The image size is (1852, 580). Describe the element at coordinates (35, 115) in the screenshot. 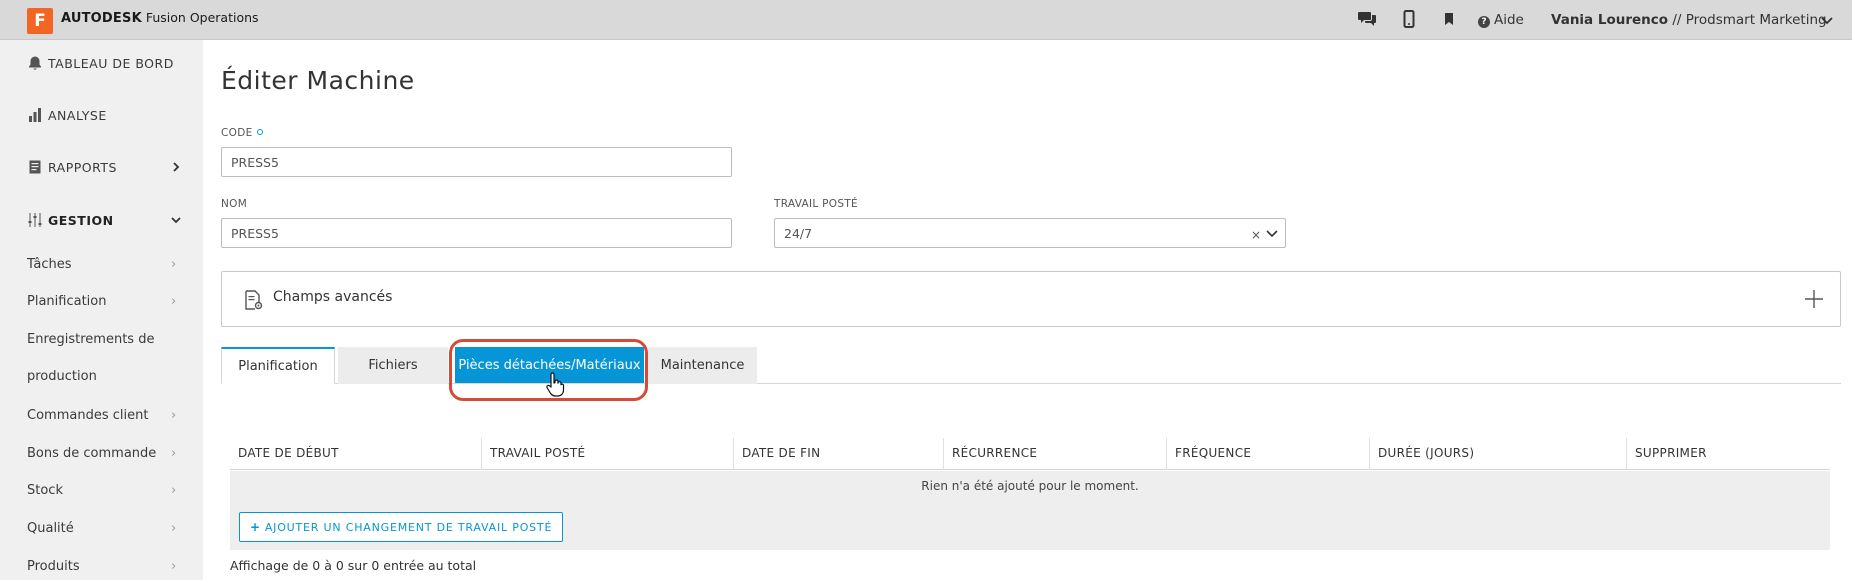

I see `bar-chart-icon` at that location.